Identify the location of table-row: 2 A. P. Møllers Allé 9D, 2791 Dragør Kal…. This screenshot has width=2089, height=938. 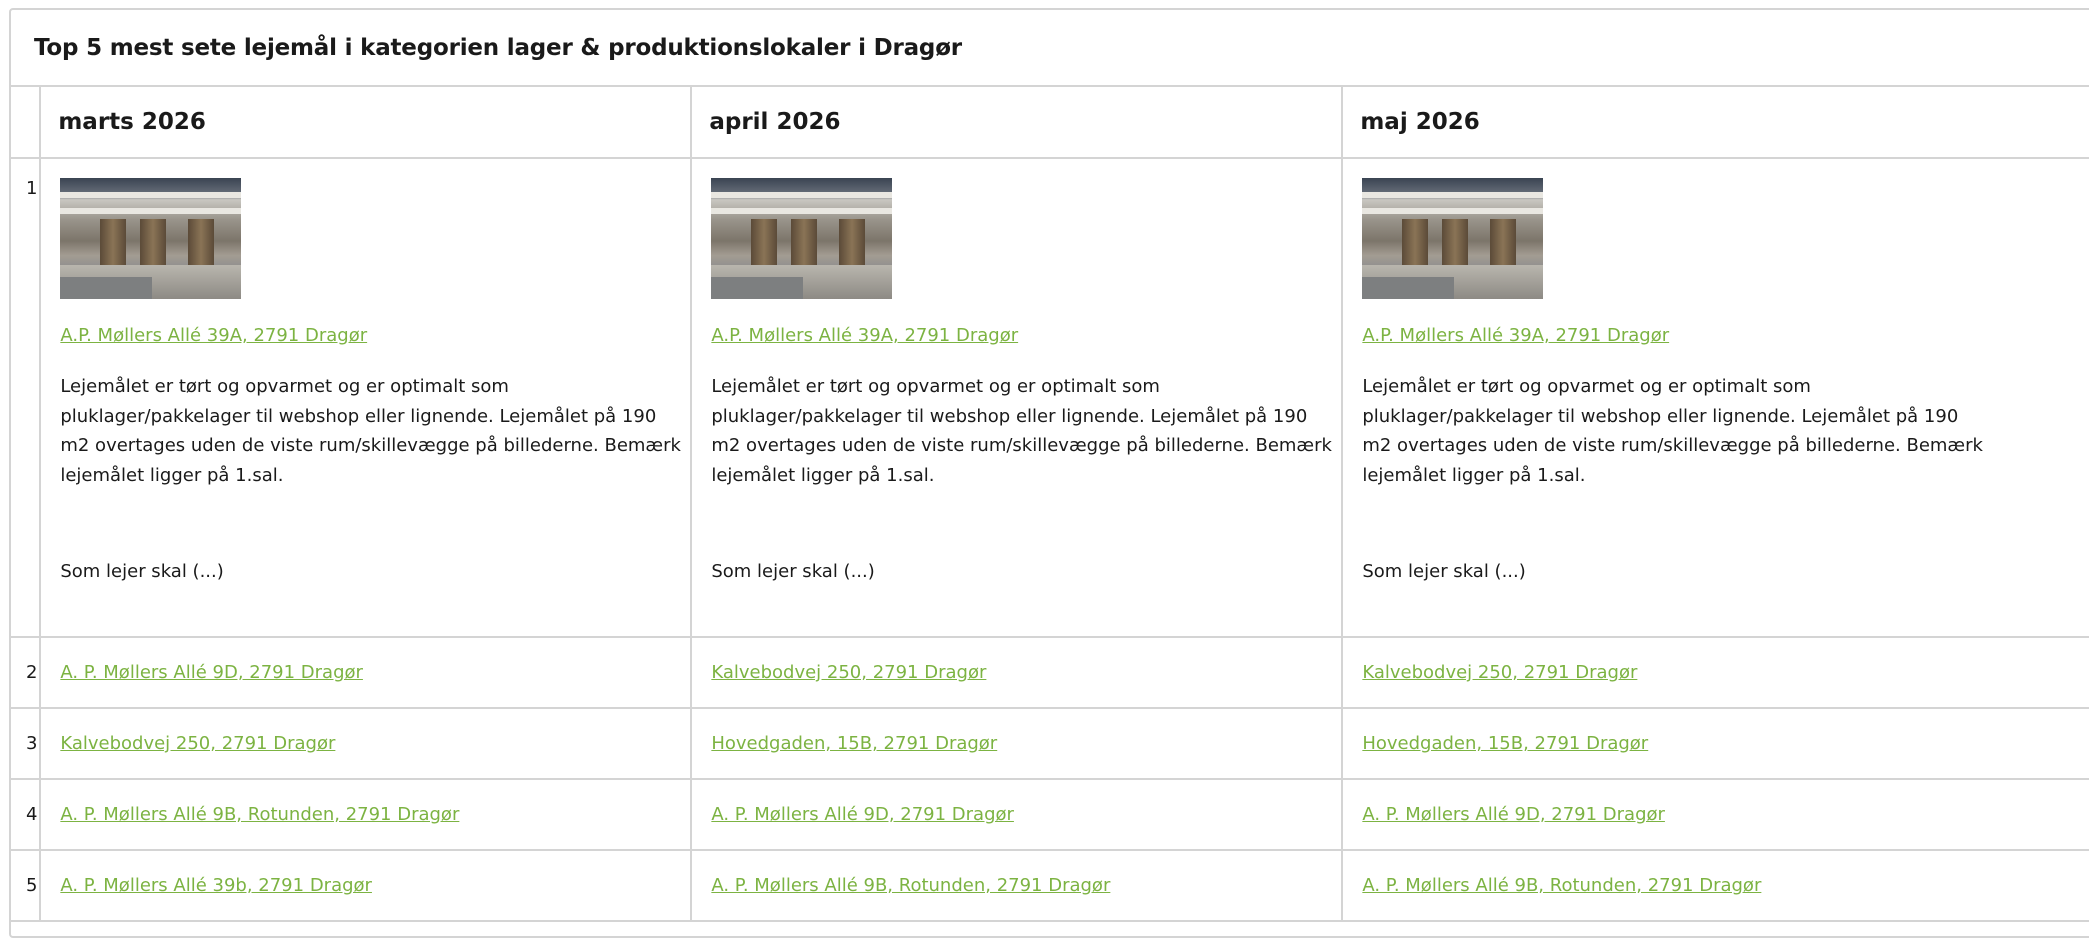
(1050, 672).